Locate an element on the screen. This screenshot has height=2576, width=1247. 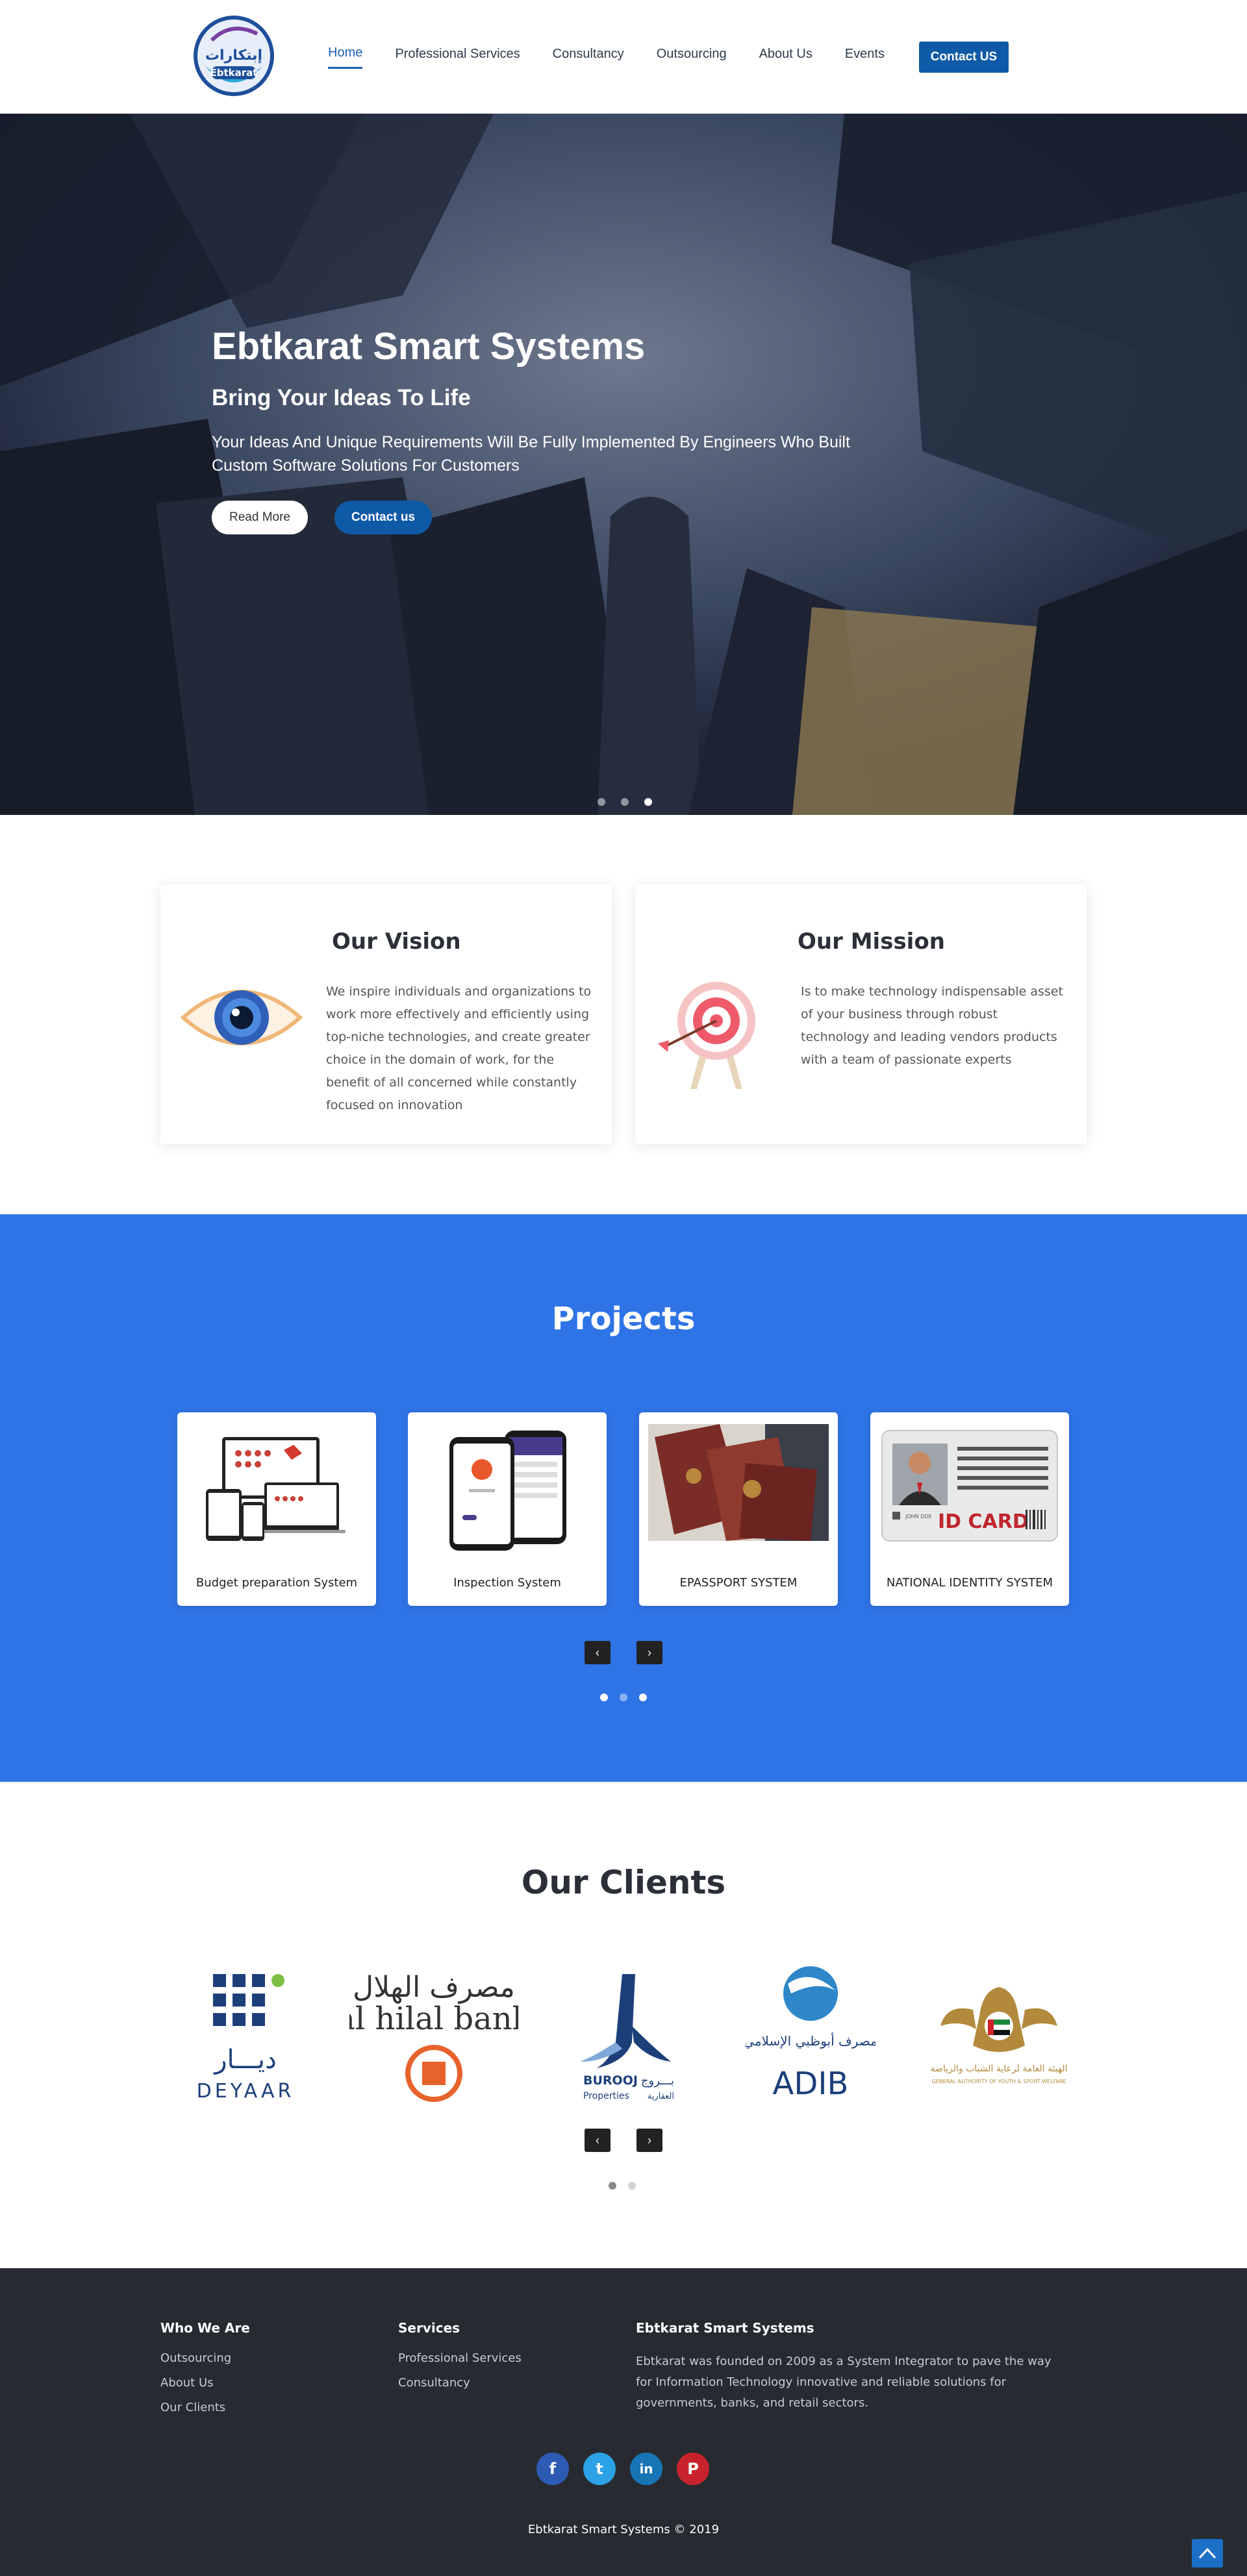
svg-text: مصرف أبوظبي الإسلامي is located at coordinates (811, 2040).